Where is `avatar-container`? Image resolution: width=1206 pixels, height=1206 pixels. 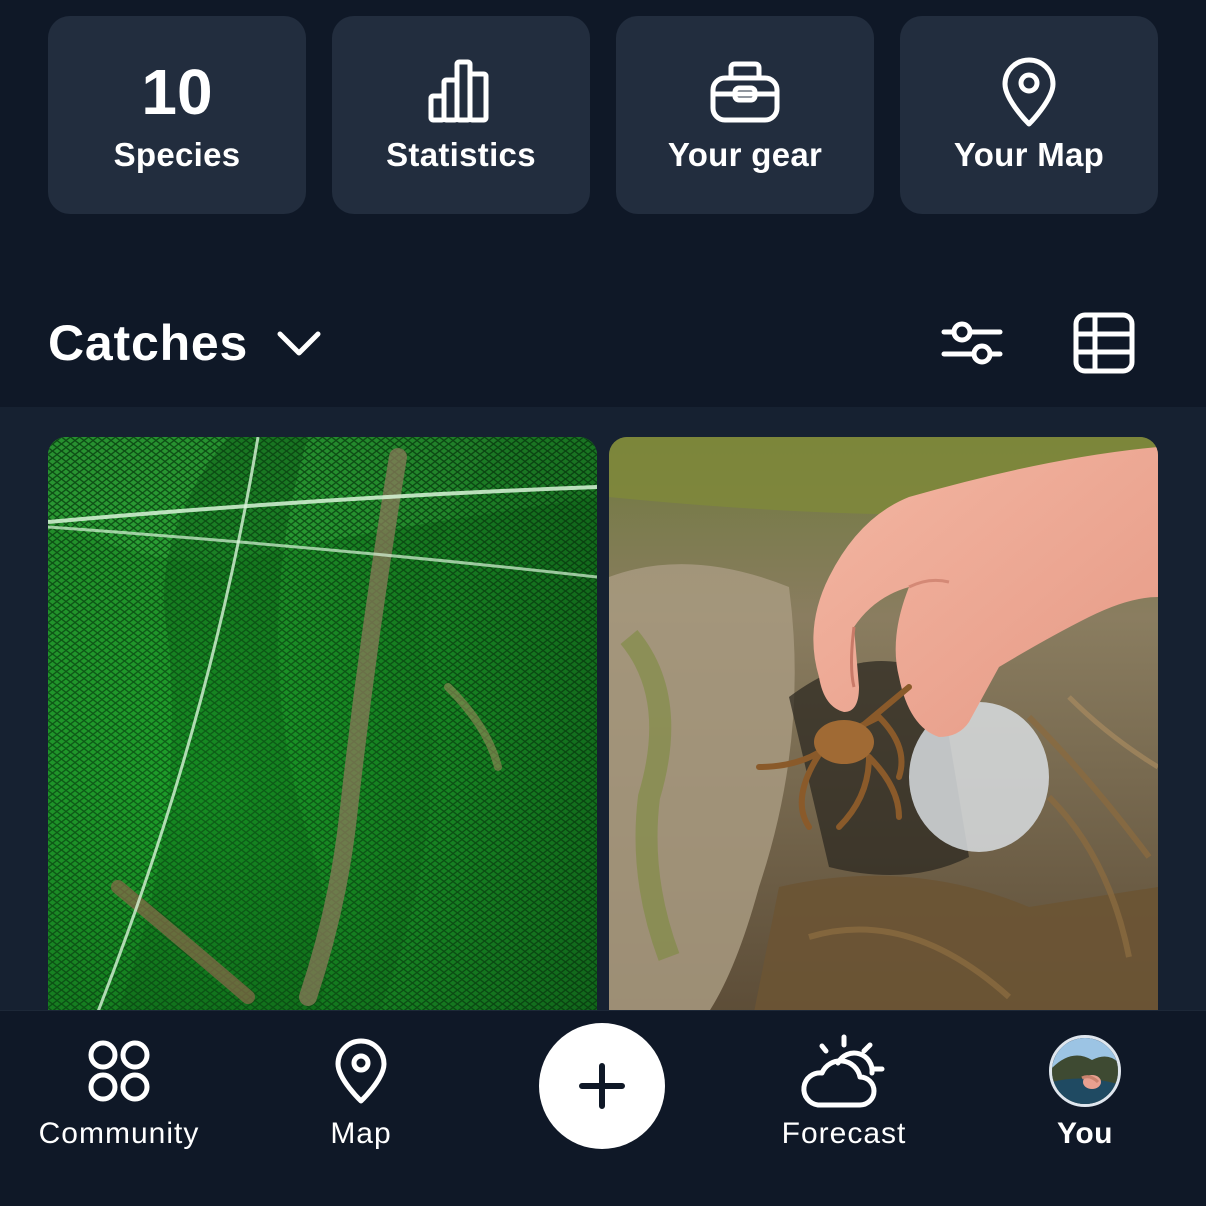 avatar-container is located at coordinates (1085, 1071).